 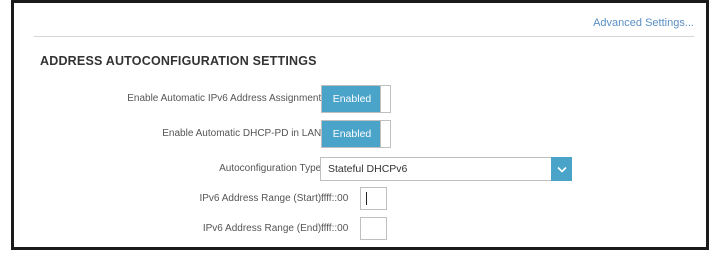 What do you see at coordinates (271, 168) in the screenshot?
I see `autoconfig-type-label: Autoconfiguration Type:` at bounding box center [271, 168].